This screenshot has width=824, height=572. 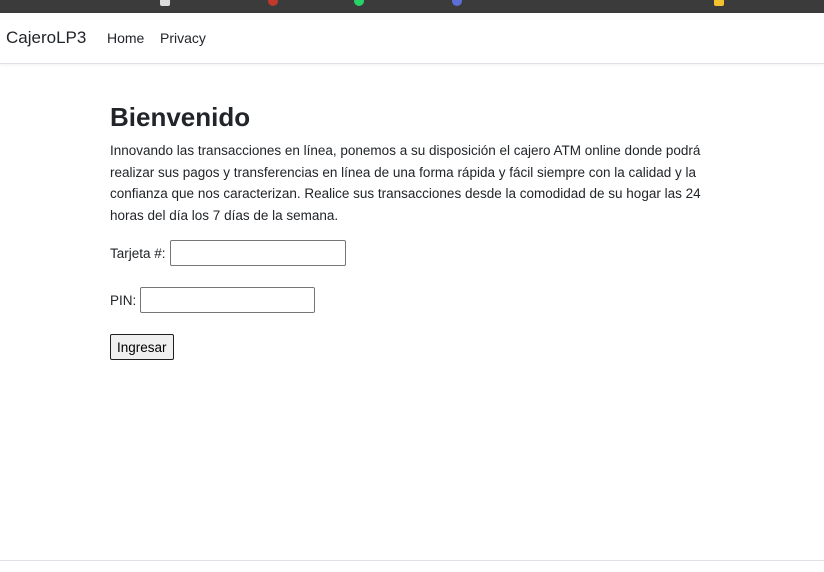 I want to click on pin-label: PIN:, so click(x=123, y=300).